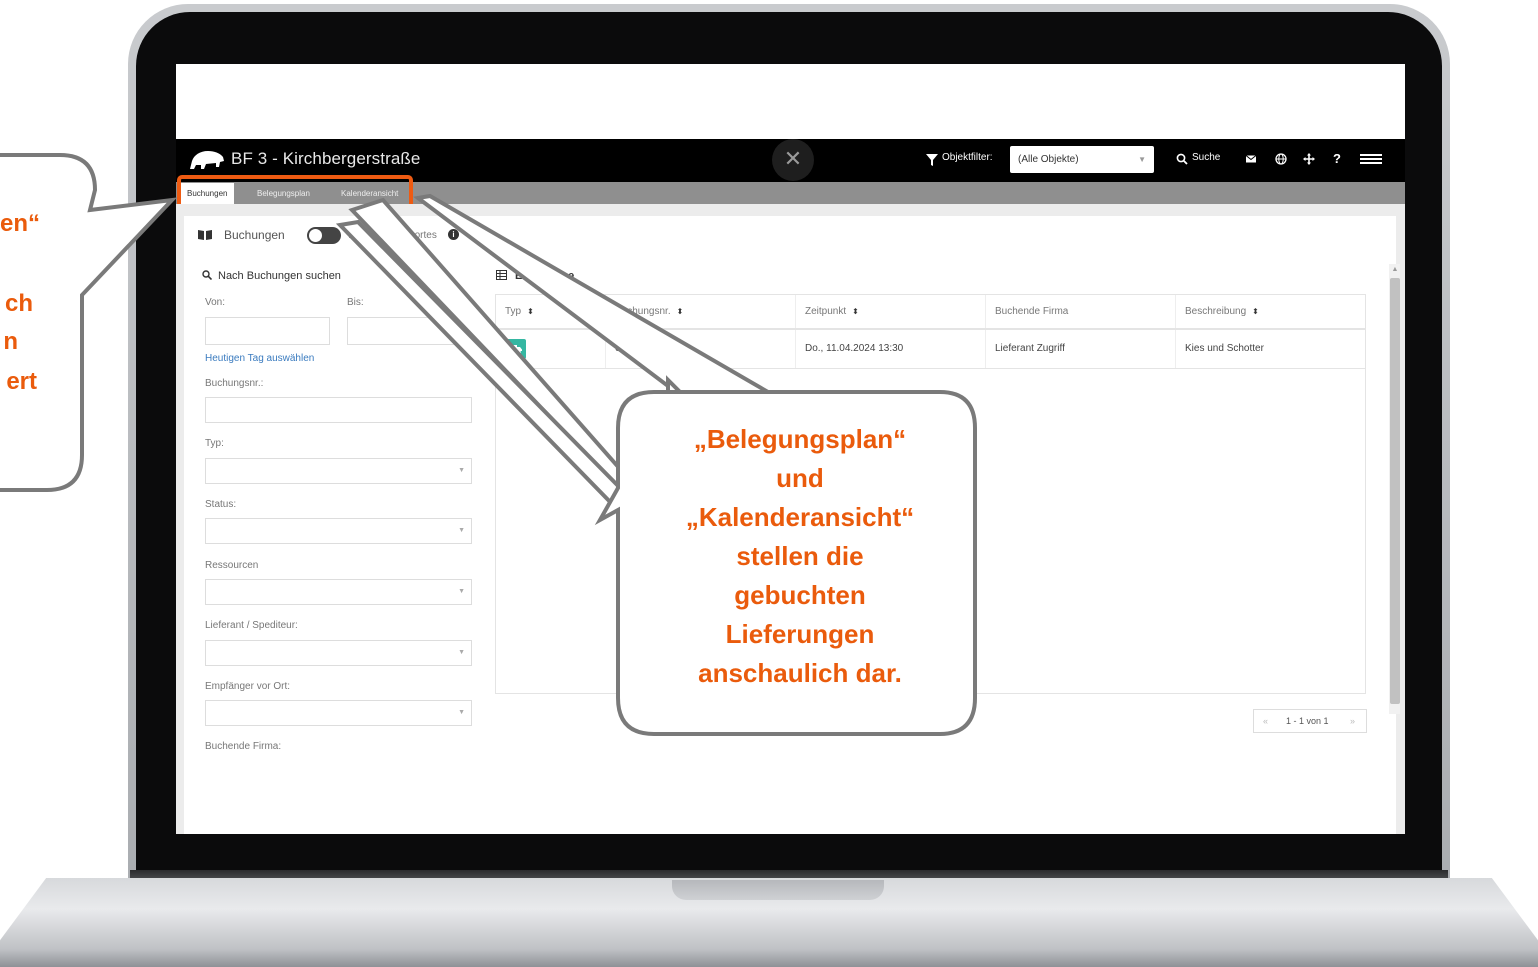 Image resolution: width=1538 pixels, height=967 pixels. Describe the element at coordinates (10, 341) in the screenshot. I see `left-callout-line: n` at that location.